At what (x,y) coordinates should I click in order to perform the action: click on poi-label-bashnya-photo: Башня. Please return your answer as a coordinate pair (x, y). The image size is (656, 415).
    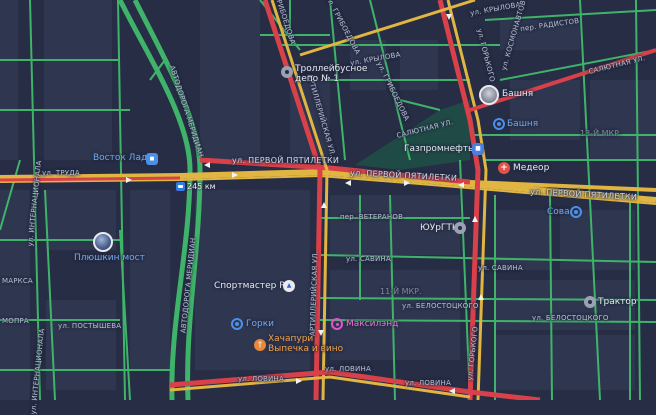
    Looking at the image, I should click on (517, 94).